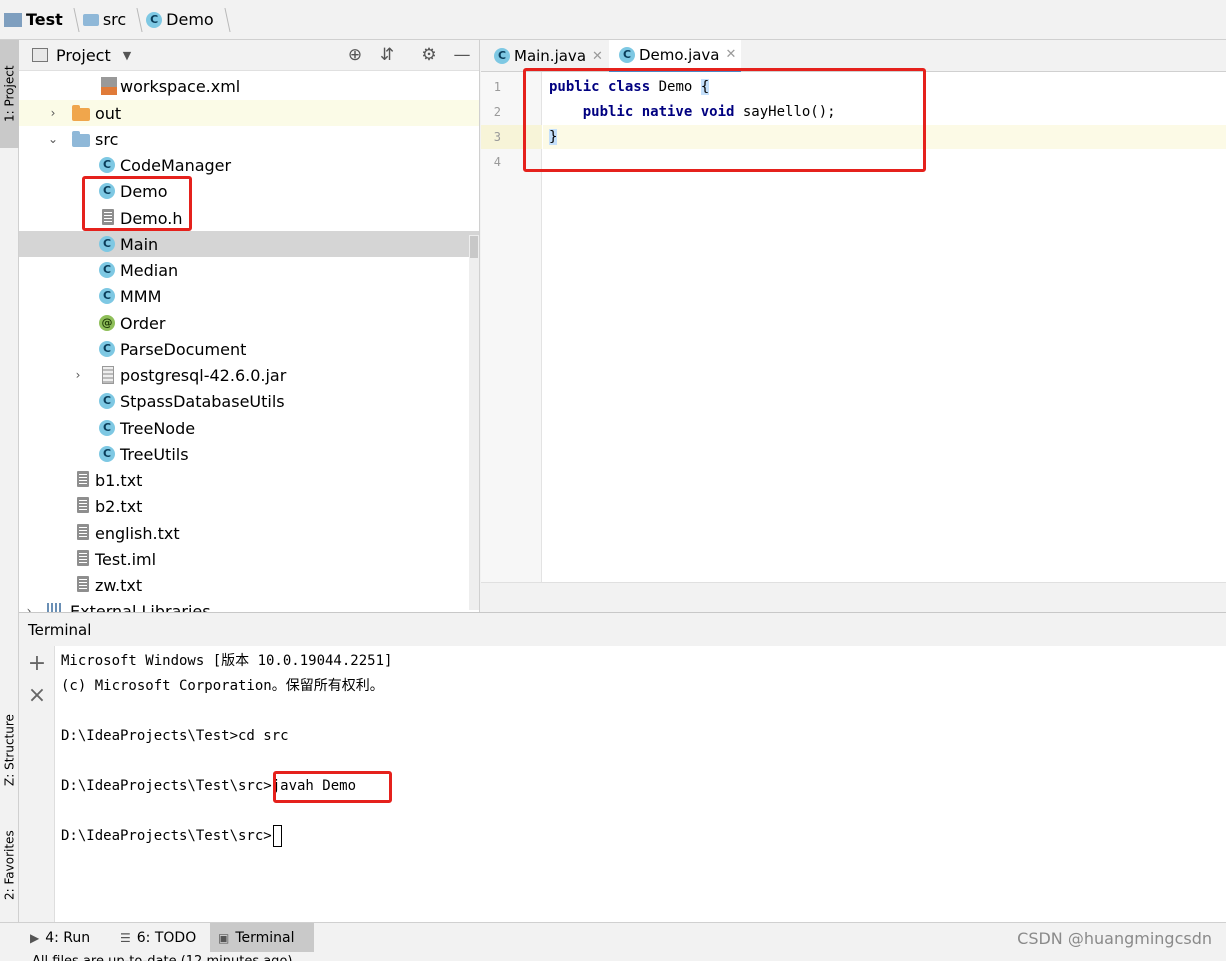 This screenshot has width=1226, height=961. I want to click on tree-item-src: ⌄ src, so click(249, 139).